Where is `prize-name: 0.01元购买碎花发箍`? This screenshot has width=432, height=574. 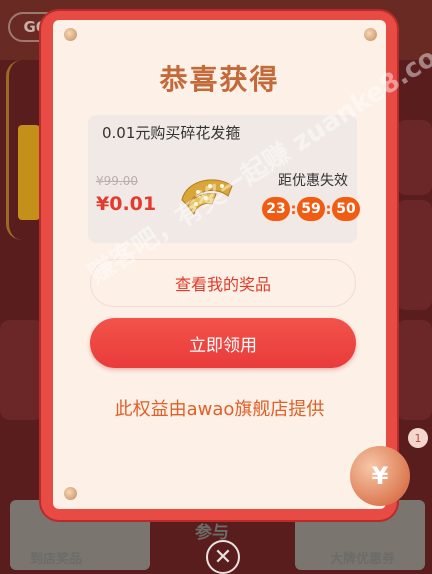
prize-name: 0.01元购买碎花发箍 is located at coordinates (171, 133).